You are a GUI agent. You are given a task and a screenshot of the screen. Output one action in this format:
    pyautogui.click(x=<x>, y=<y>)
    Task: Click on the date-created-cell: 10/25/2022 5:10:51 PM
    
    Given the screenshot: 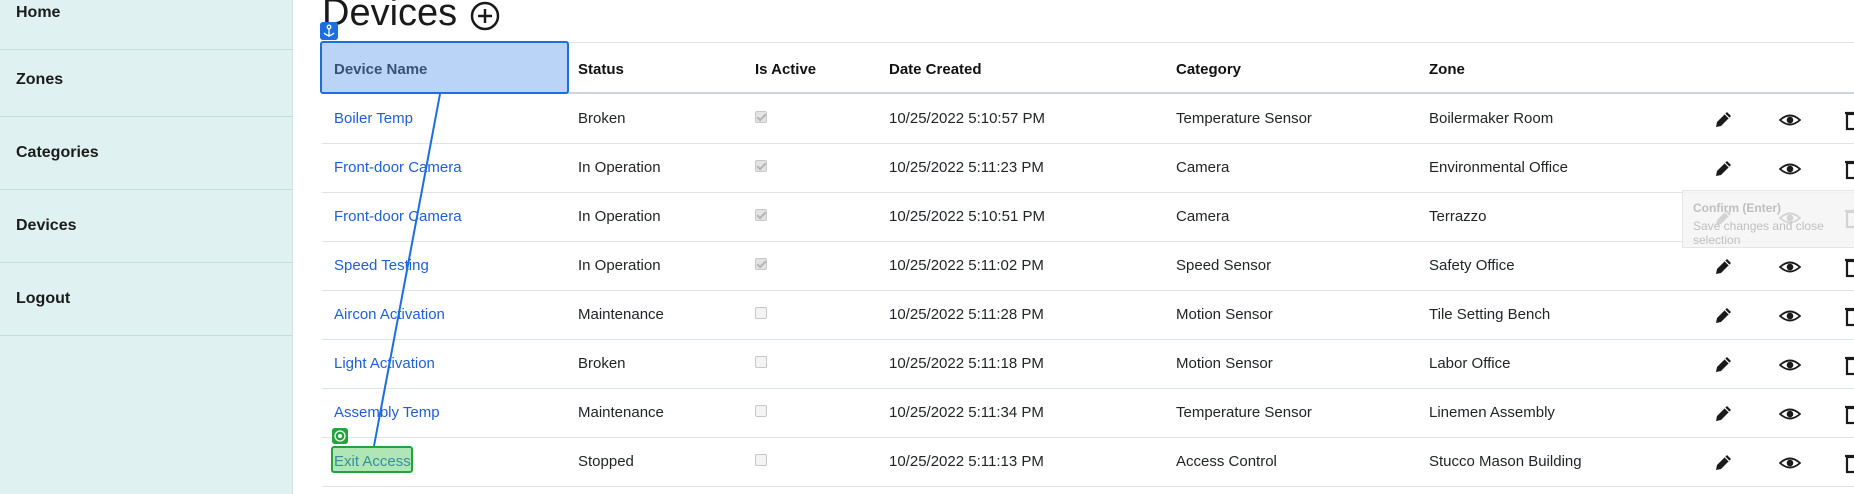 What is the action you would take?
    pyautogui.click(x=967, y=216)
    